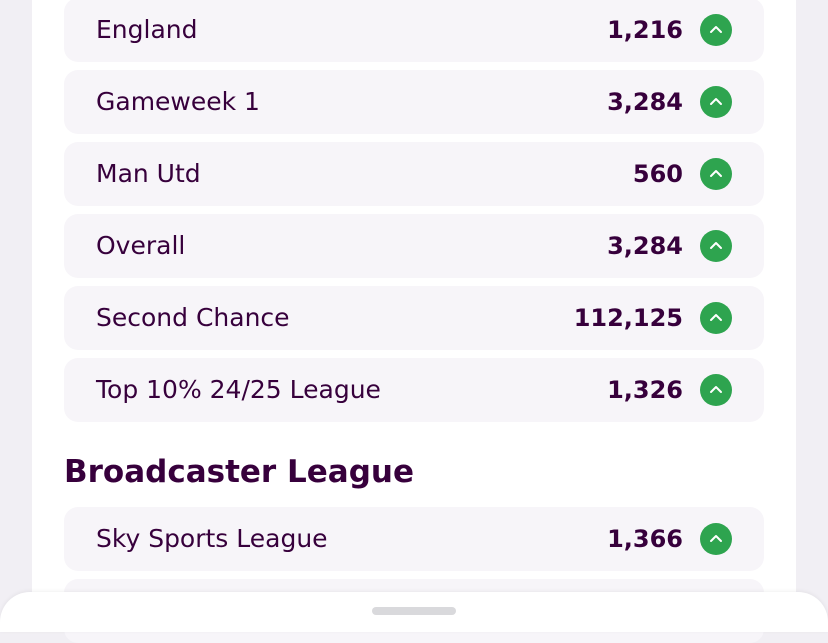 The image size is (828, 643). I want to click on league-name: Second Chance, so click(193, 317).